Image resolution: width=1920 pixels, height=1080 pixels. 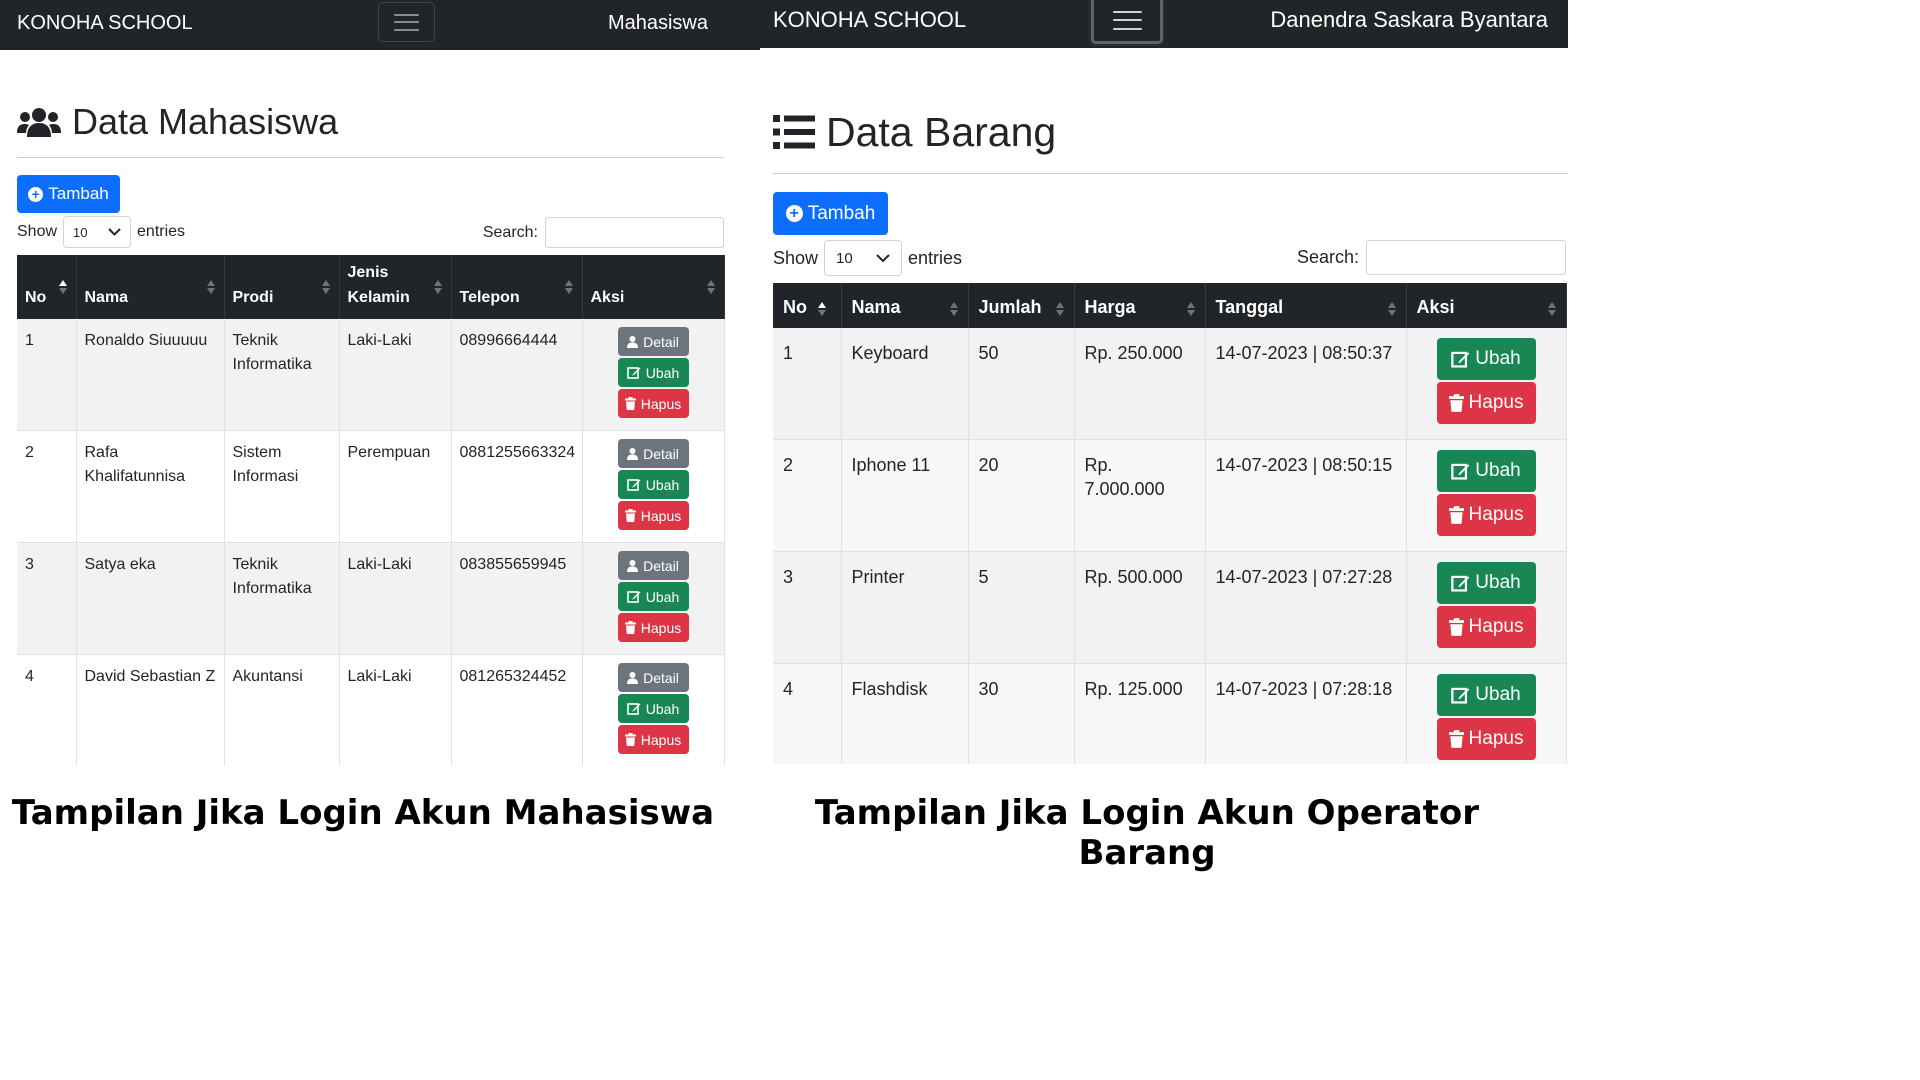 What do you see at coordinates (282, 375) in the screenshot?
I see `cell-prodi: Teknik Informatika` at bounding box center [282, 375].